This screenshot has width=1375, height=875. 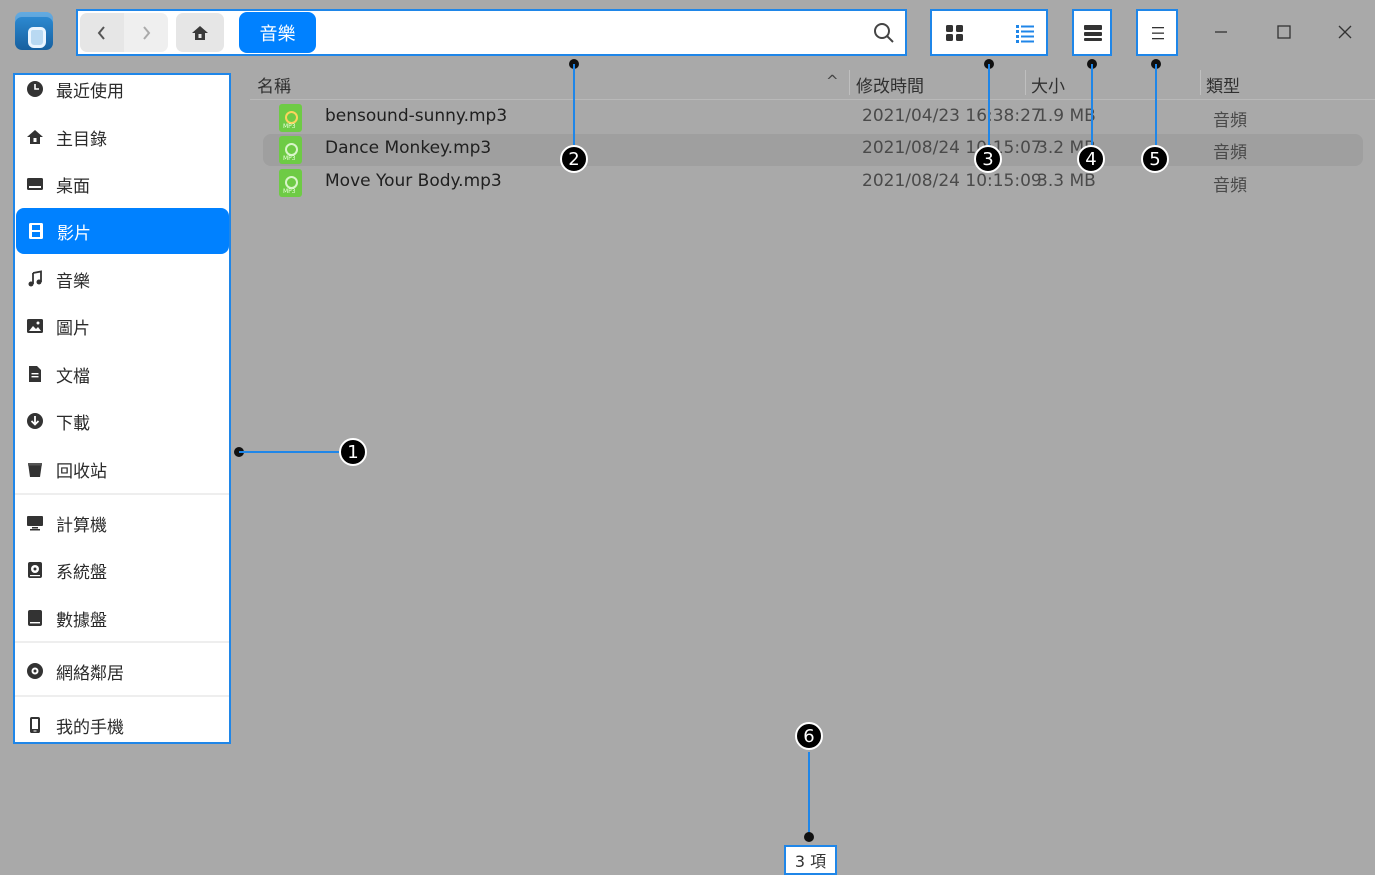 What do you see at coordinates (989, 32) in the screenshot?
I see `view-mode-group` at bounding box center [989, 32].